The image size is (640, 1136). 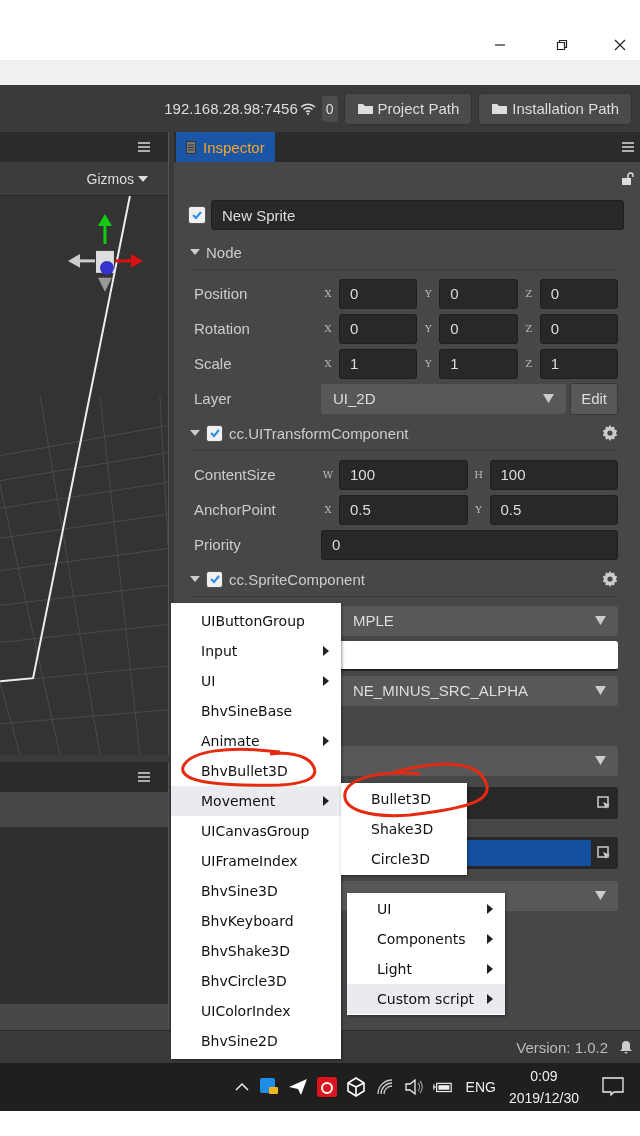 I want to click on property-label: Priority, so click(x=218, y=544).